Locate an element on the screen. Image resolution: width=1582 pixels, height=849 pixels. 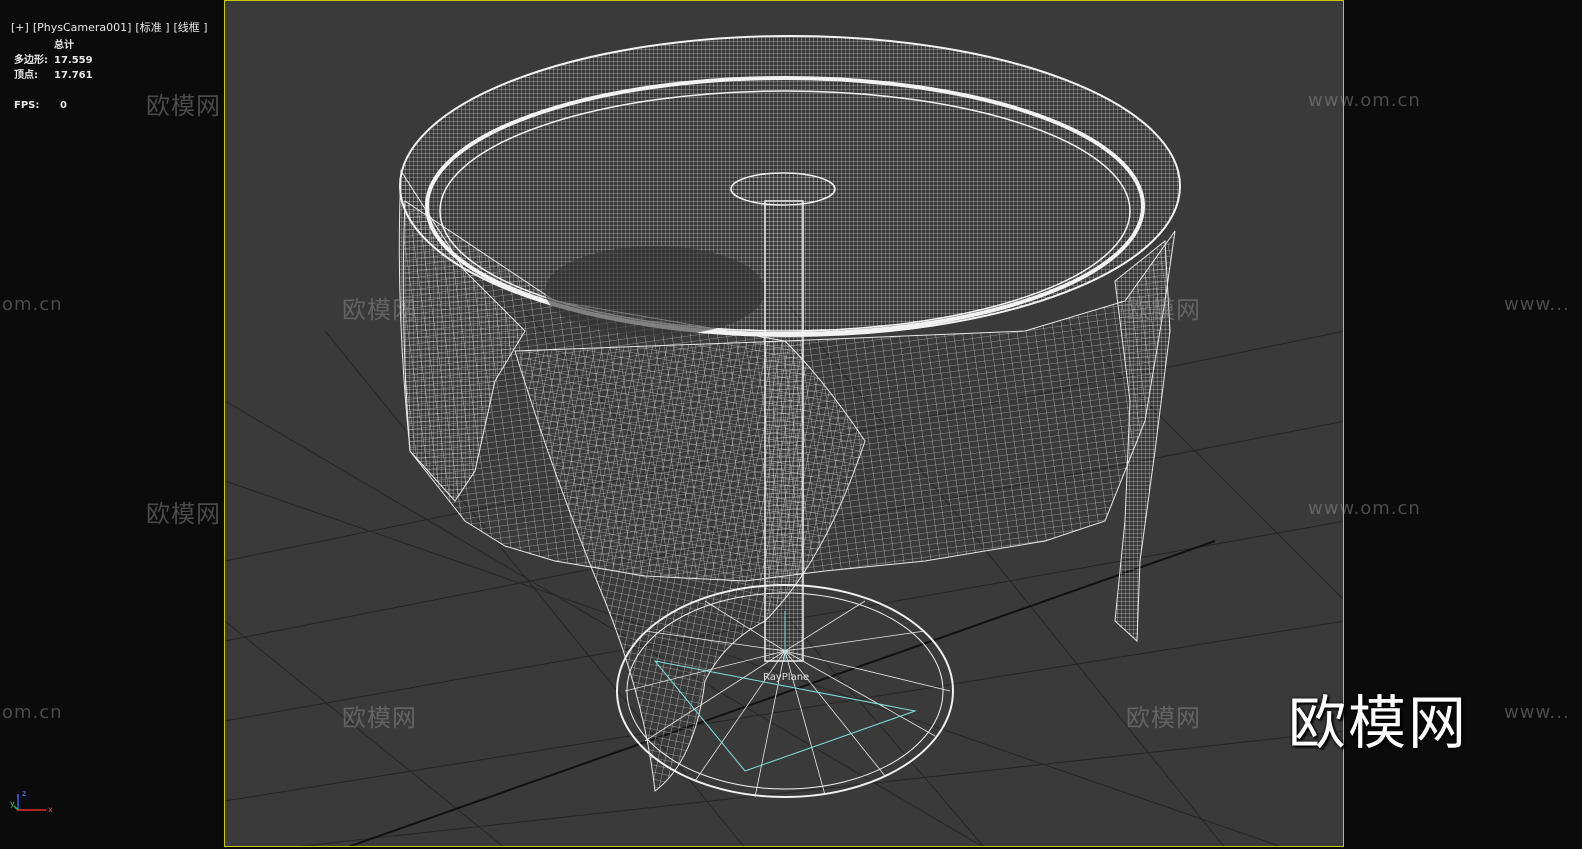
table-underside is located at coordinates (655, 291).